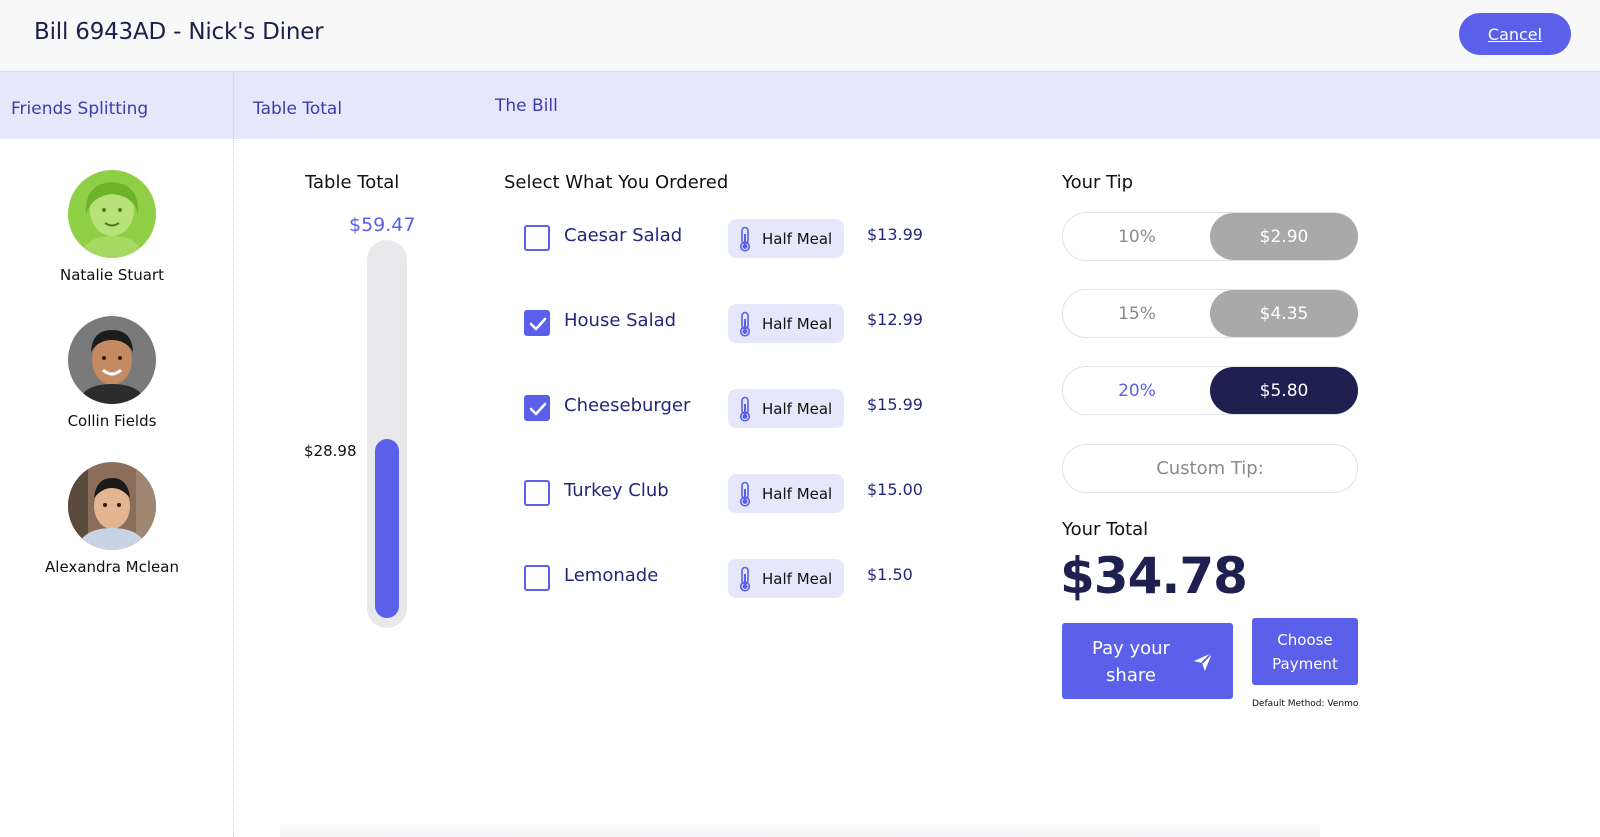 The image size is (1600, 837). Describe the element at coordinates (616, 490) in the screenshot. I see `item-name: Turkey Club` at that location.